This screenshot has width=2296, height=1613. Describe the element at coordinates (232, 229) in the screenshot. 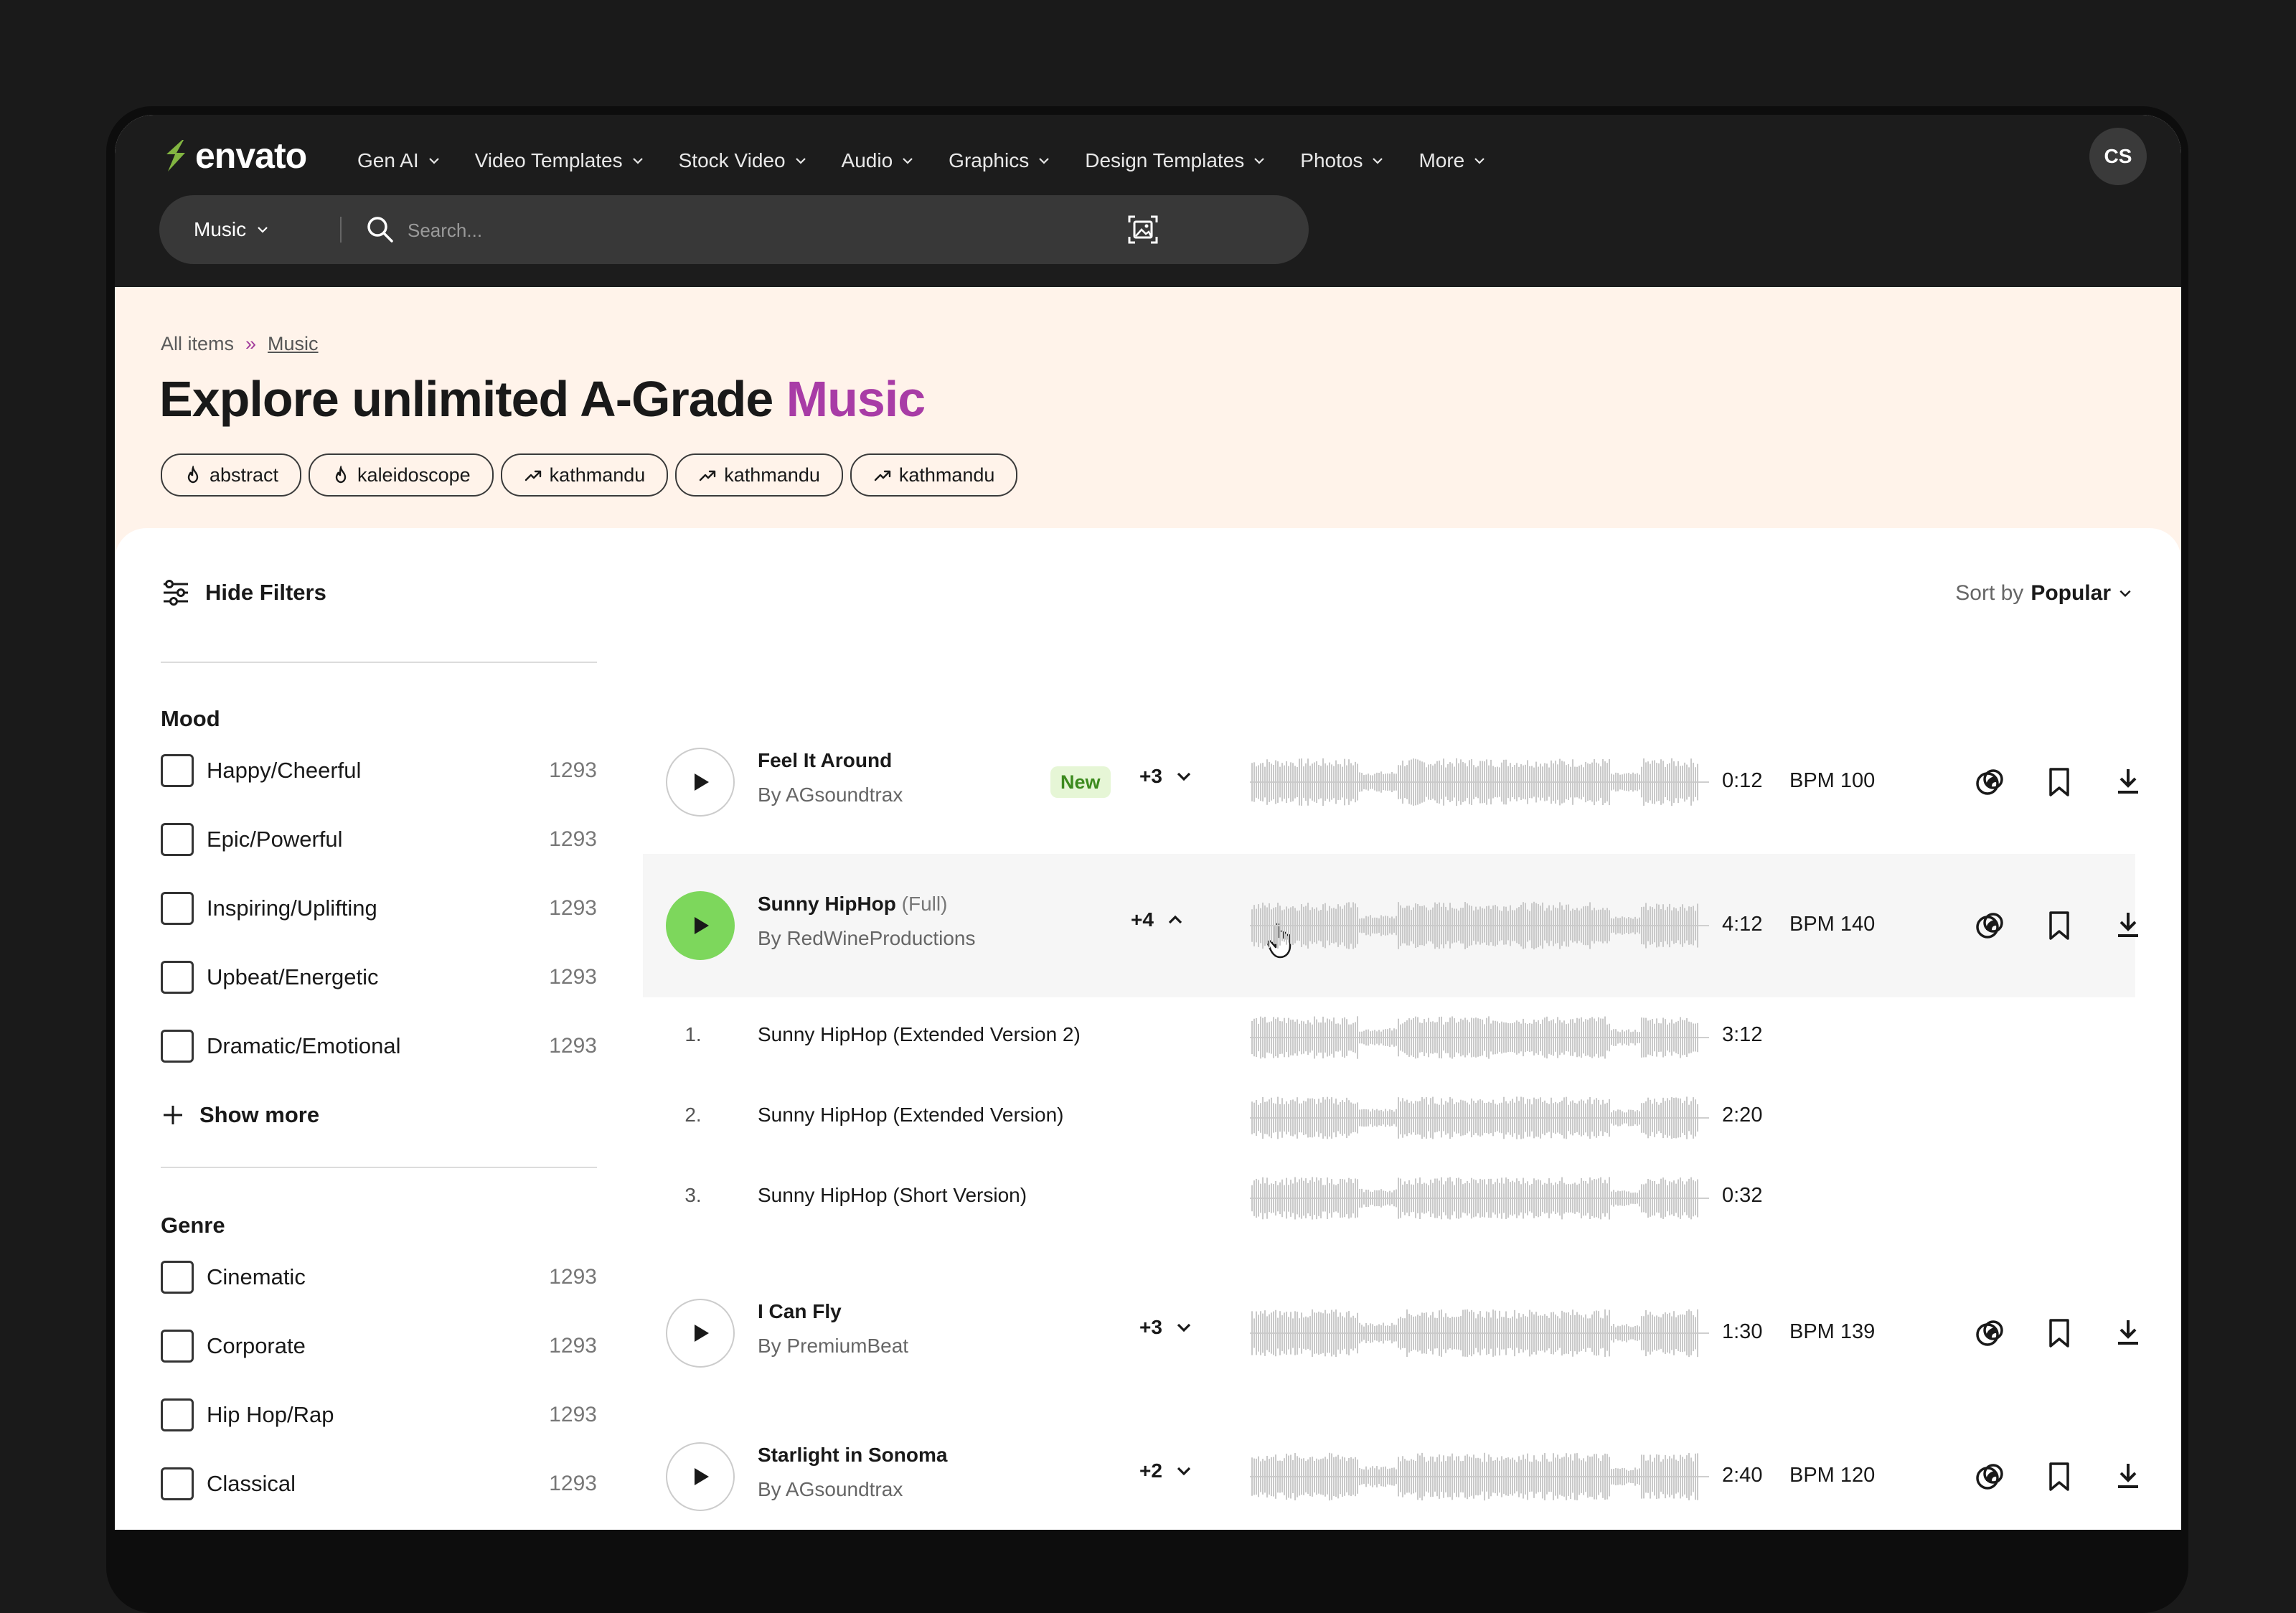

I see `search-category-select: Music` at that location.